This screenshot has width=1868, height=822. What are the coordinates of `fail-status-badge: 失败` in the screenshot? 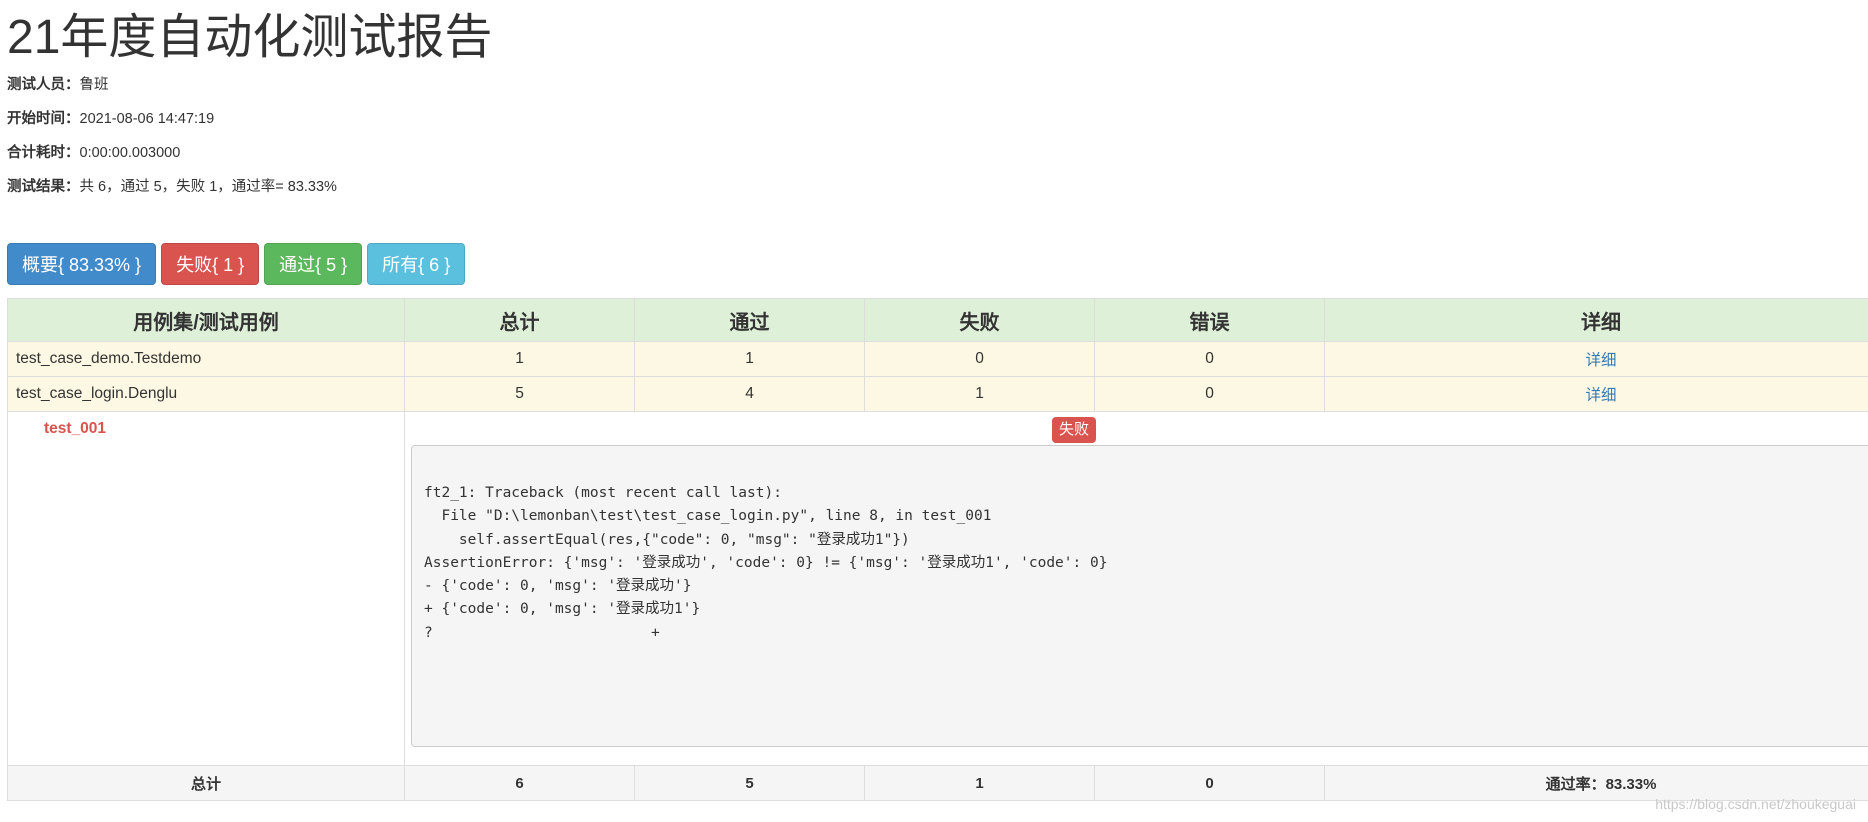 It's located at (1074, 430).